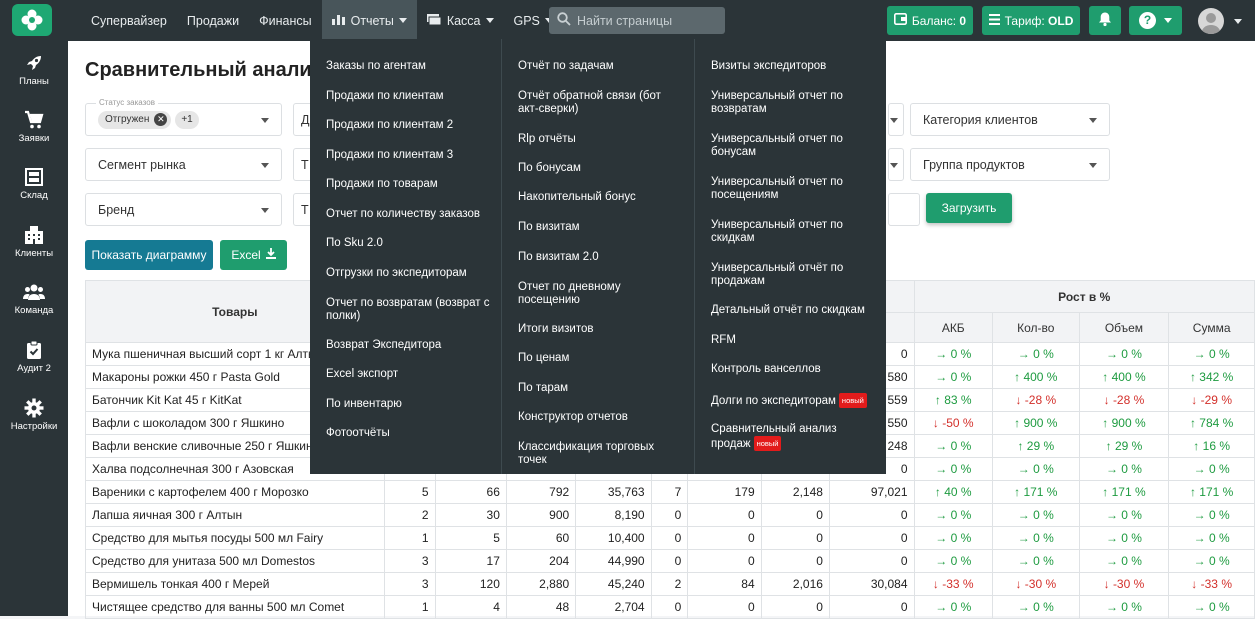 The height and width of the screenshot is (619, 1255). What do you see at coordinates (593, 197) in the screenshot?
I see `report-menu-item: Накопительный бонус` at bounding box center [593, 197].